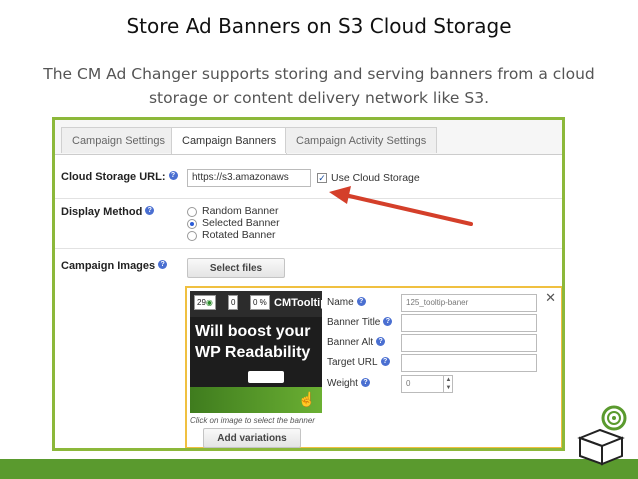 Image resolution: width=638 pixels, height=479 pixels. I want to click on banner-ctr-stat: 0 %, so click(260, 302).